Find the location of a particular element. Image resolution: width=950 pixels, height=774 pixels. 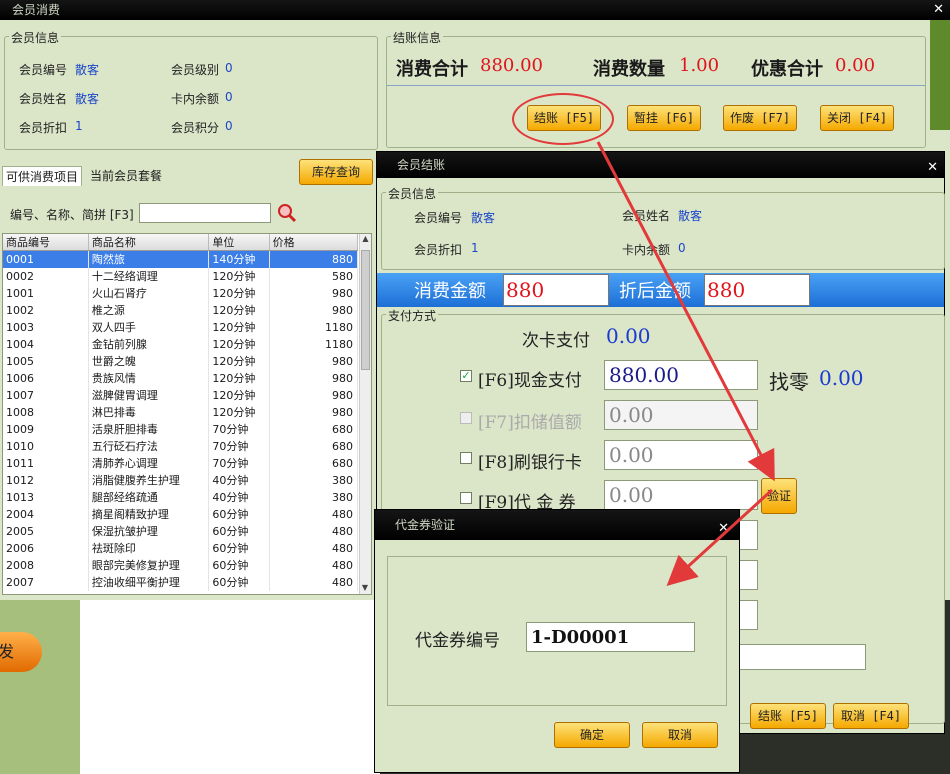

cell-code: 2005 is located at coordinates (46, 531).